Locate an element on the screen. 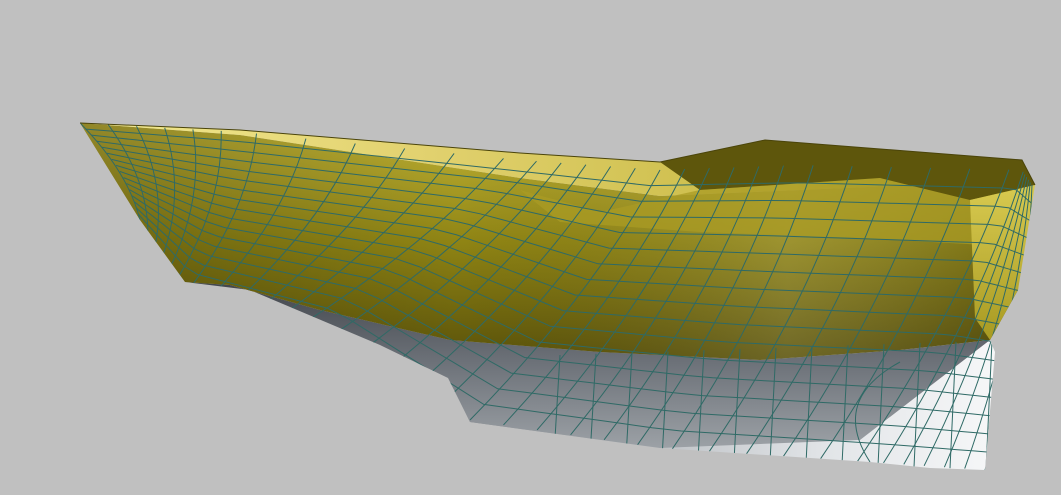 The width and height of the screenshot is (1061, 495). transom-surface is located at coordinates (1002, 262).